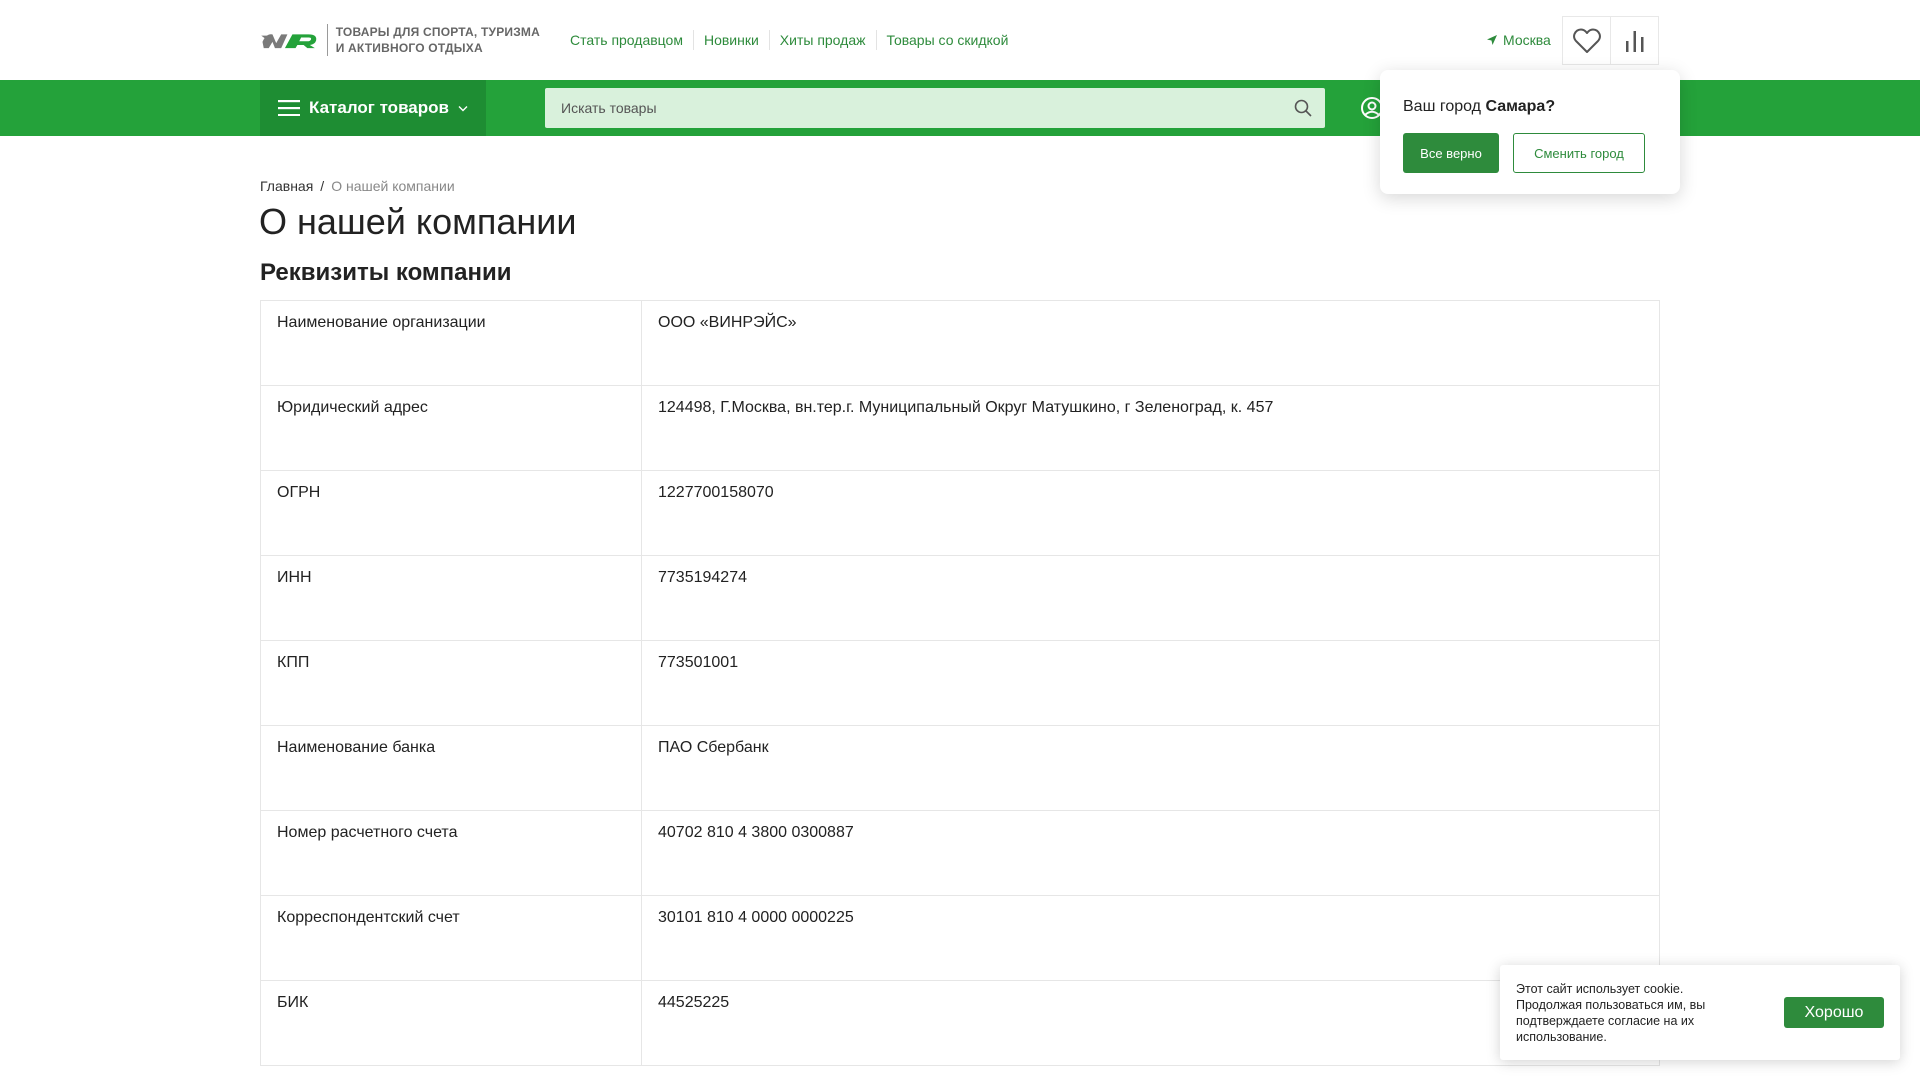  Describe the element at coordinates (379, 107) in the screenshot. I see `catalog-label: Каталог товаров` at that location.